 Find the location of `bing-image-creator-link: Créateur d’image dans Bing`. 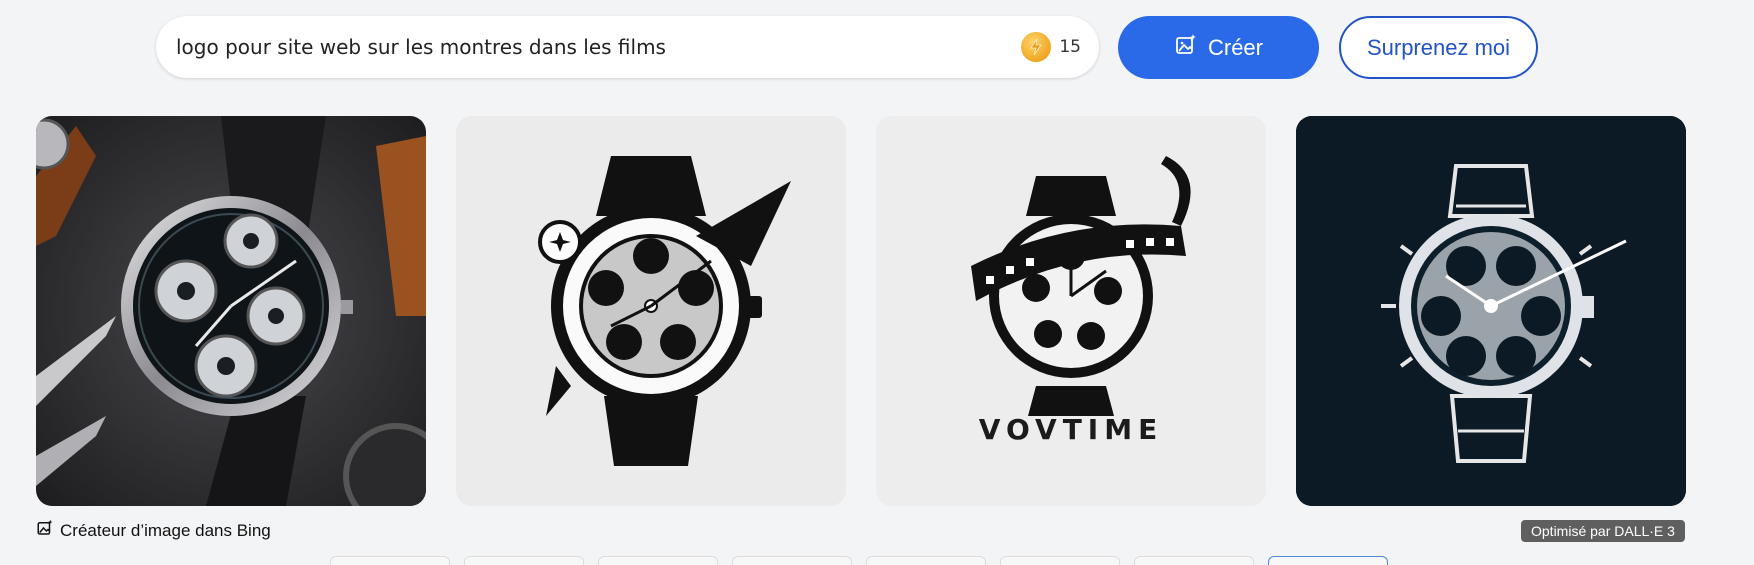

bing-image-creator-link: Créateur d’image dans Bing is located at coordinates (153, 530).